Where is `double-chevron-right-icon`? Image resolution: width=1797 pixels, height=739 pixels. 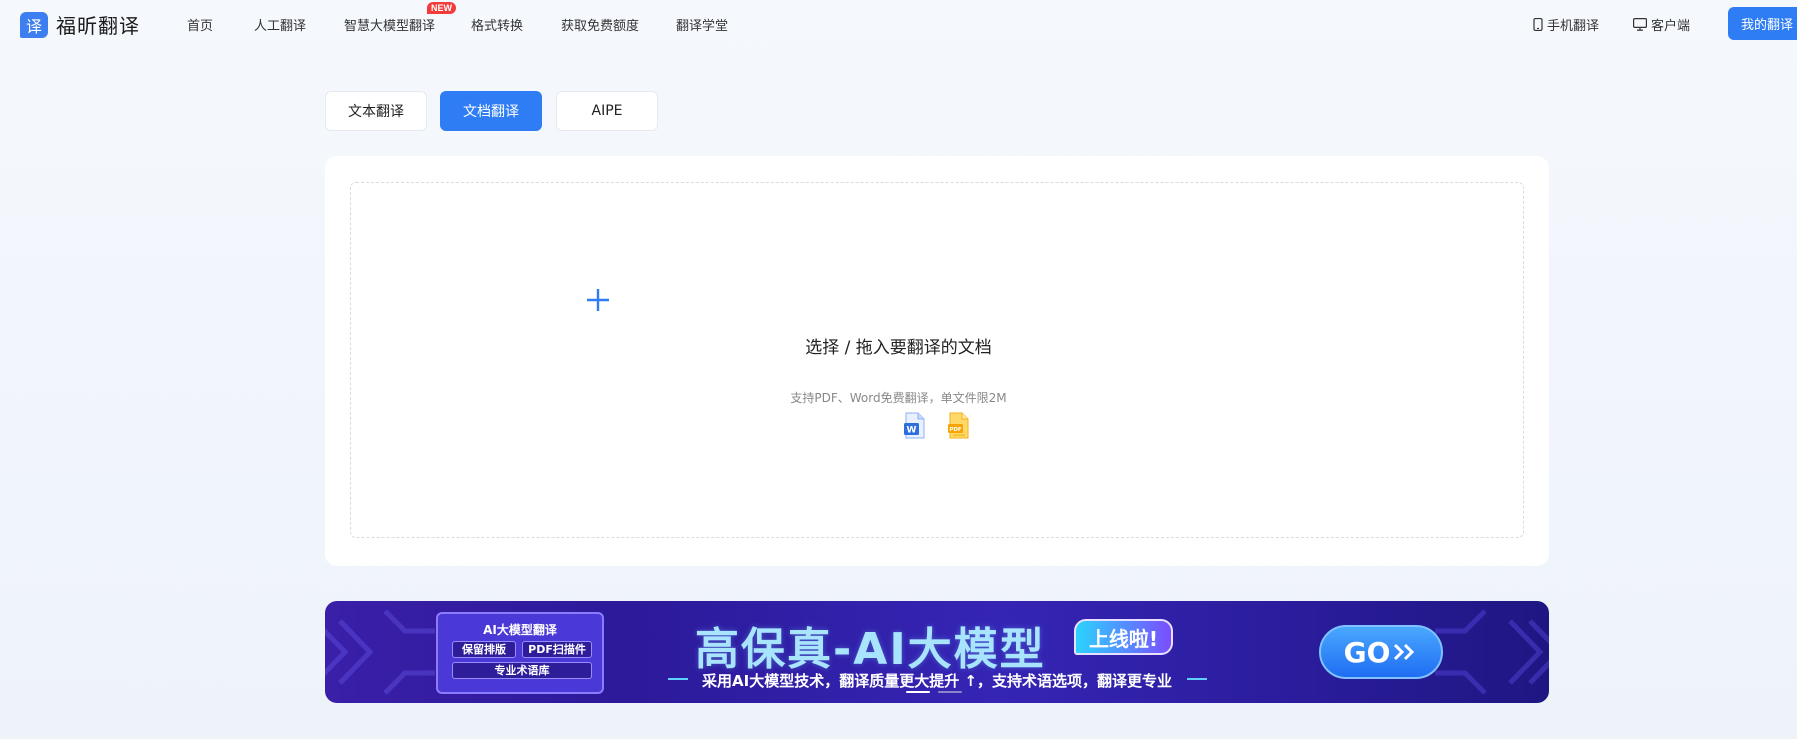
double-chevron-right-icon is located at coordinates (1404, 652).